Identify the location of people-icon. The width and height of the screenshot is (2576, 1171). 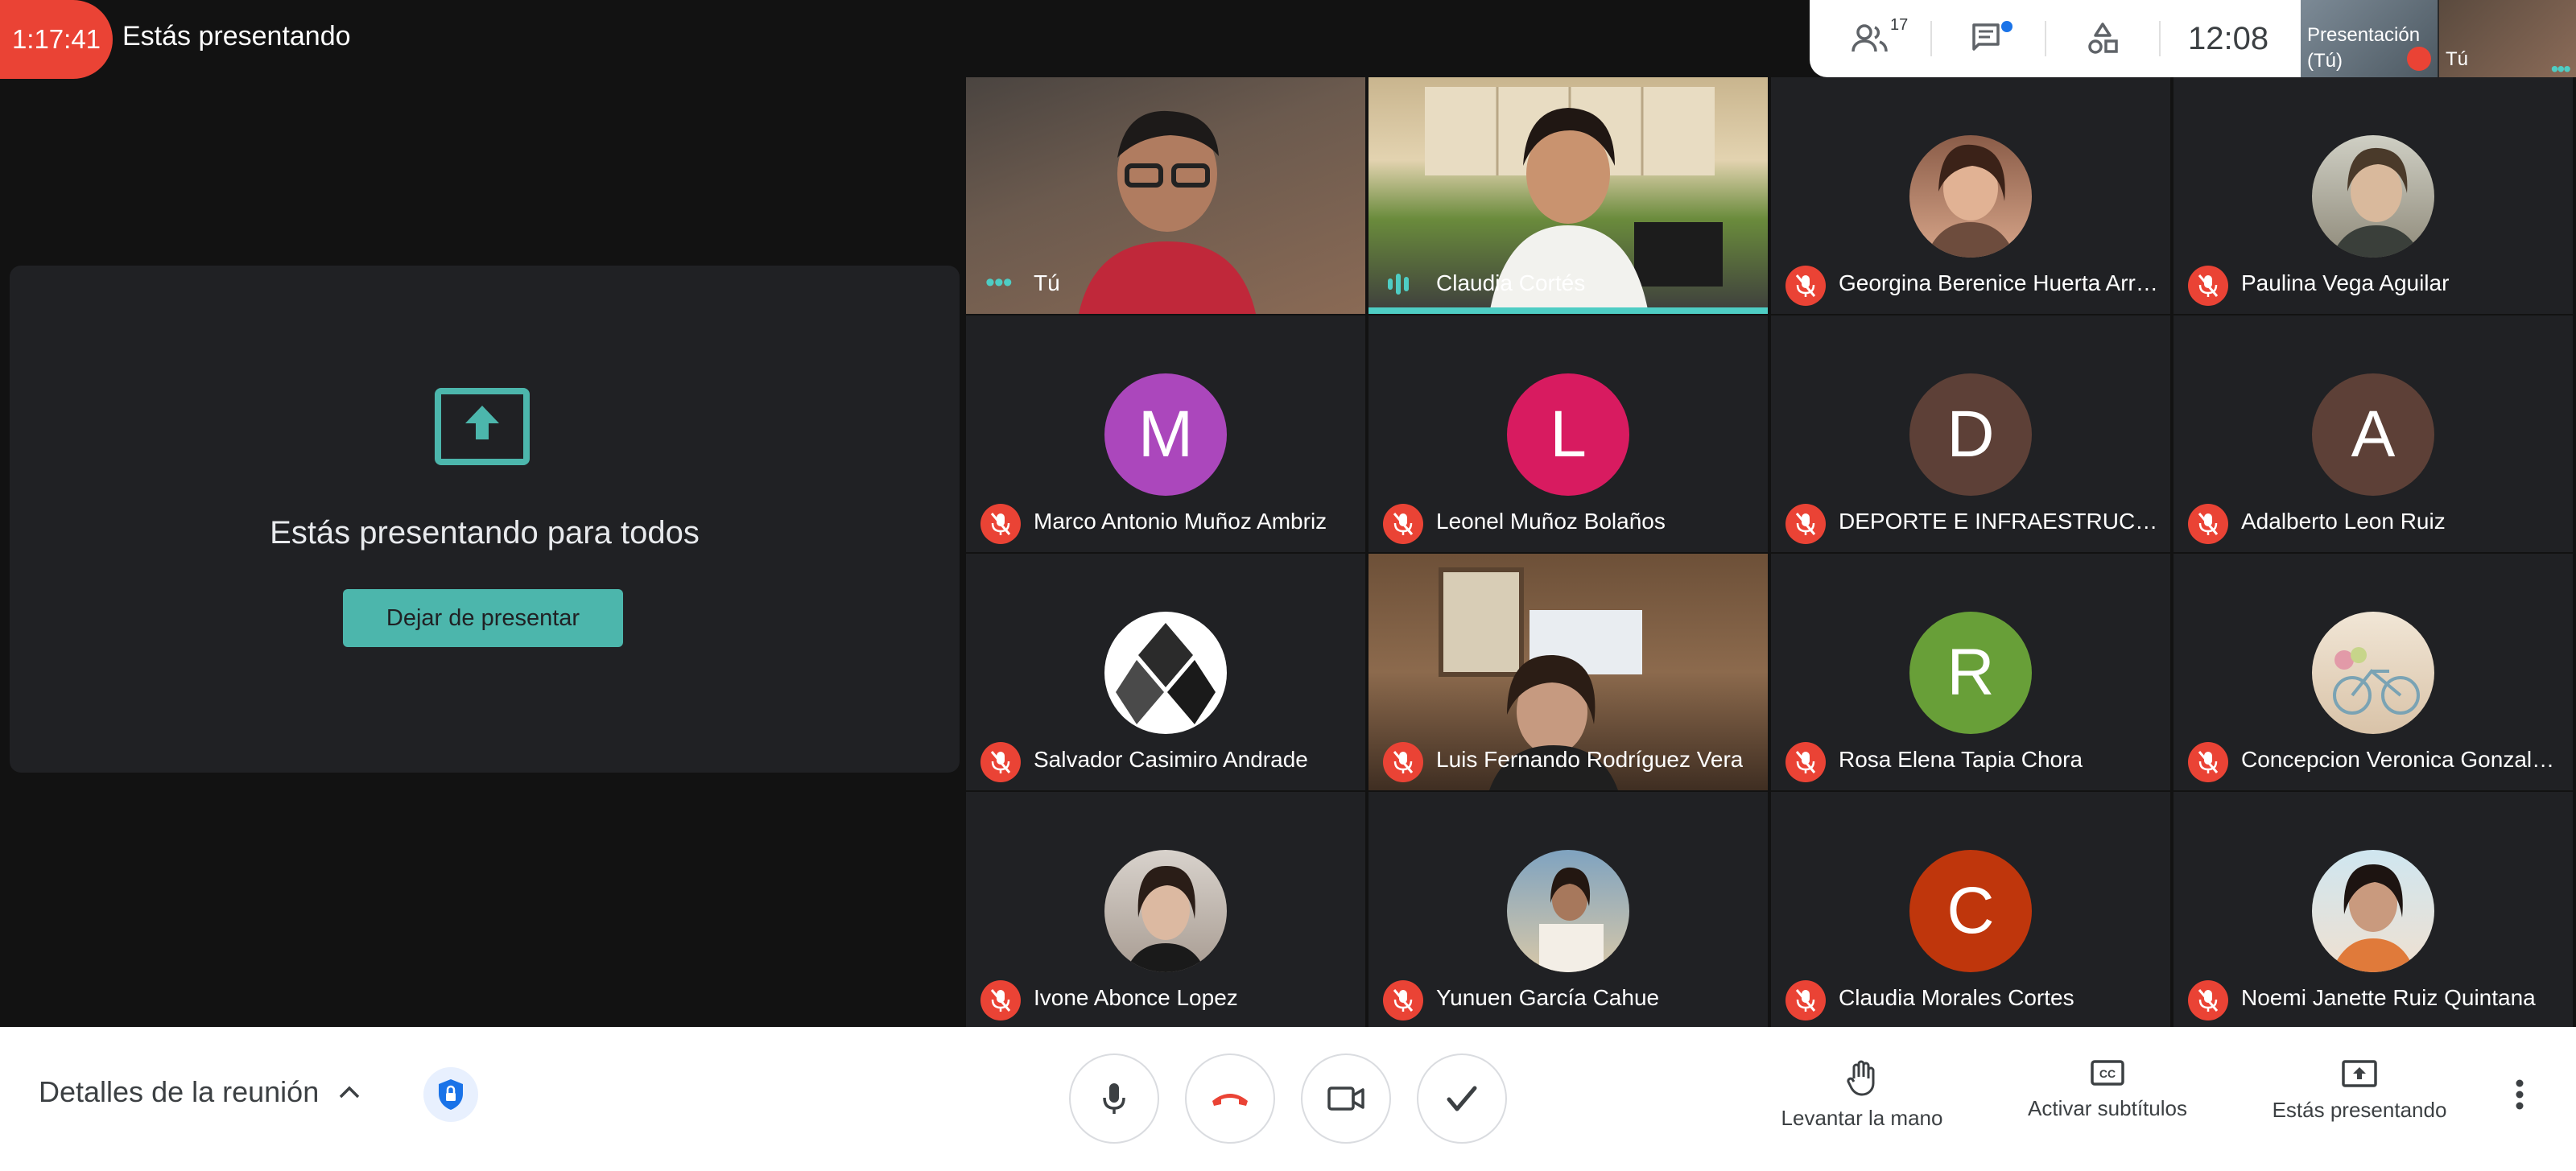
(1870, 38).